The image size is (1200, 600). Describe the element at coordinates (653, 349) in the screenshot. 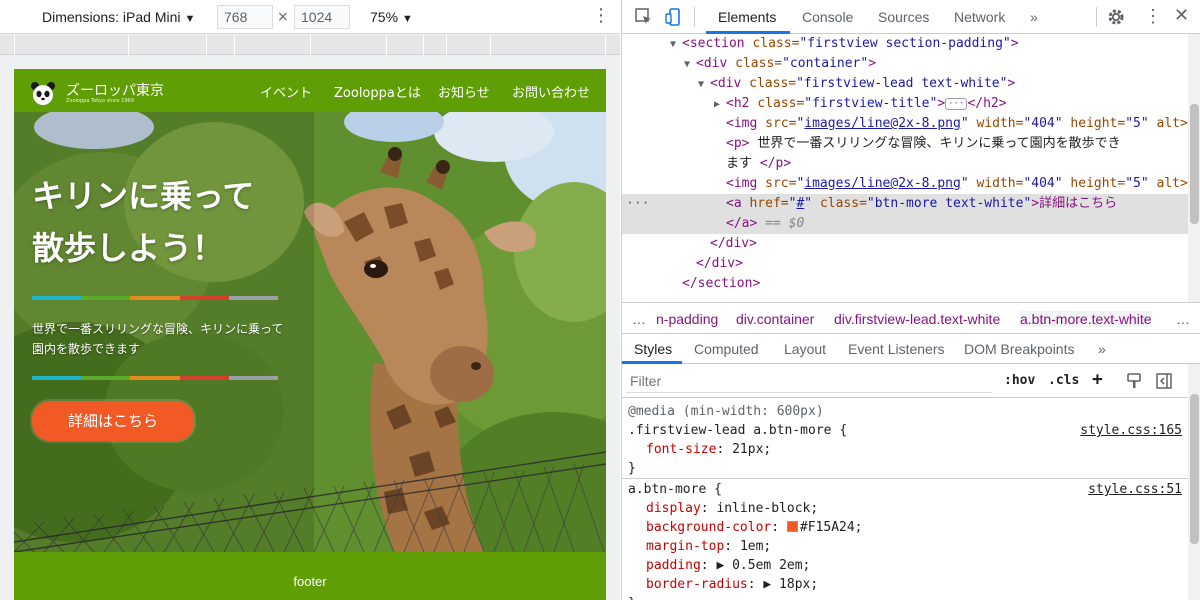

I see `tab-styles: Styles` at that location.